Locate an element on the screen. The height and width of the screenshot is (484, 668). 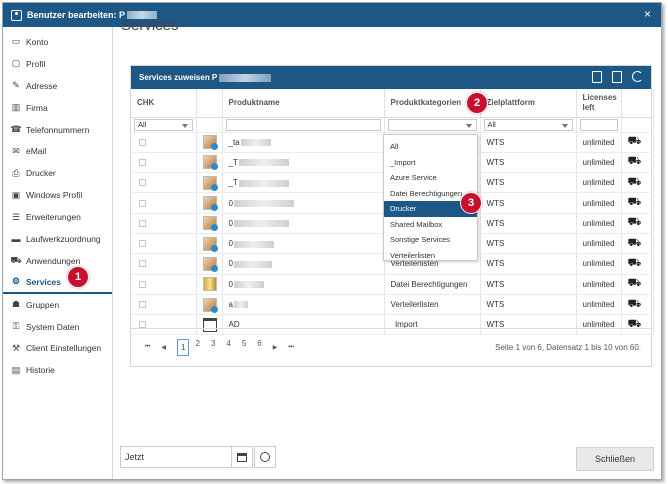
sidebar-item-client-einstellungen: ⚒ Client Einstellungen is located at coordinates (57, 348).